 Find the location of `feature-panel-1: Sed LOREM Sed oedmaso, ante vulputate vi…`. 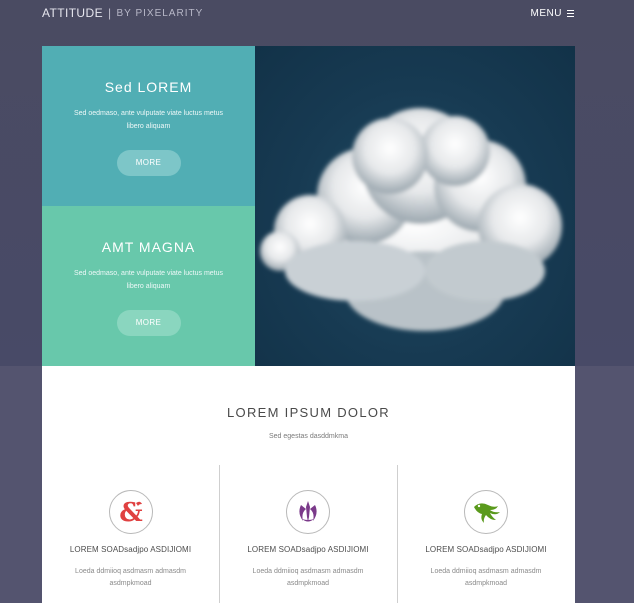

feature-panel-1: Sed LOREM Sed oedmaso, ante vulputate vi… is located at coordinates (148, 126).